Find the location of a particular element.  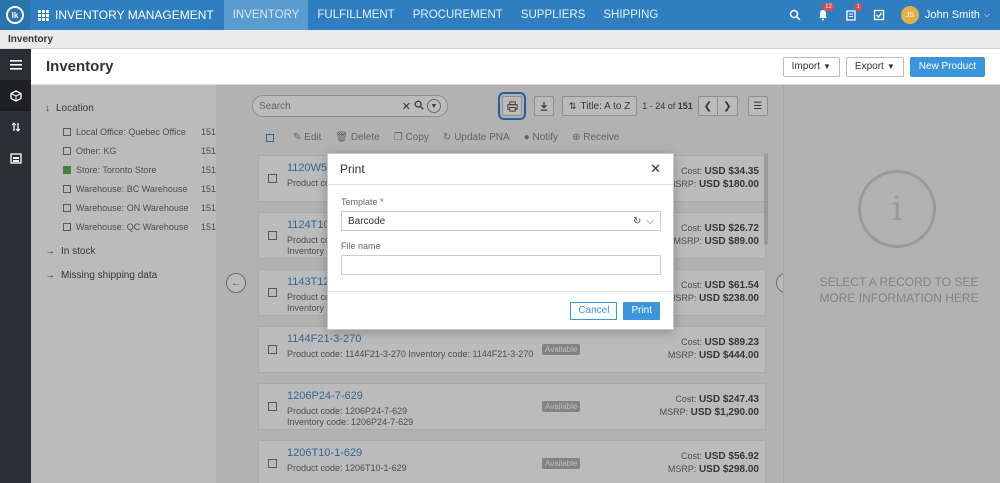

cancel-button: Cancel is located at coordinates (594, 310).